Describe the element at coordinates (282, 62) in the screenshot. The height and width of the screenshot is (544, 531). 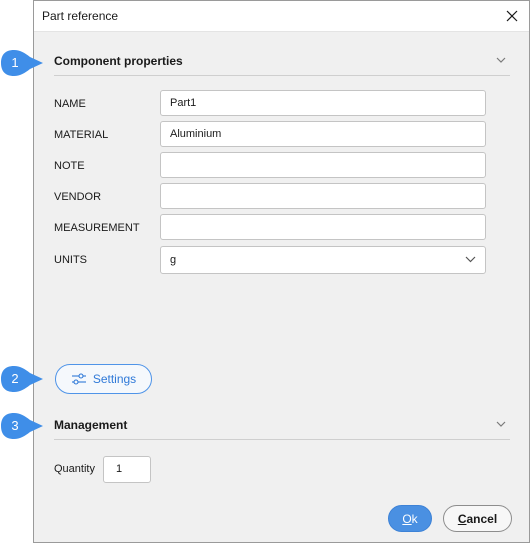
I see `component-properties-header: Component properties` at that location.